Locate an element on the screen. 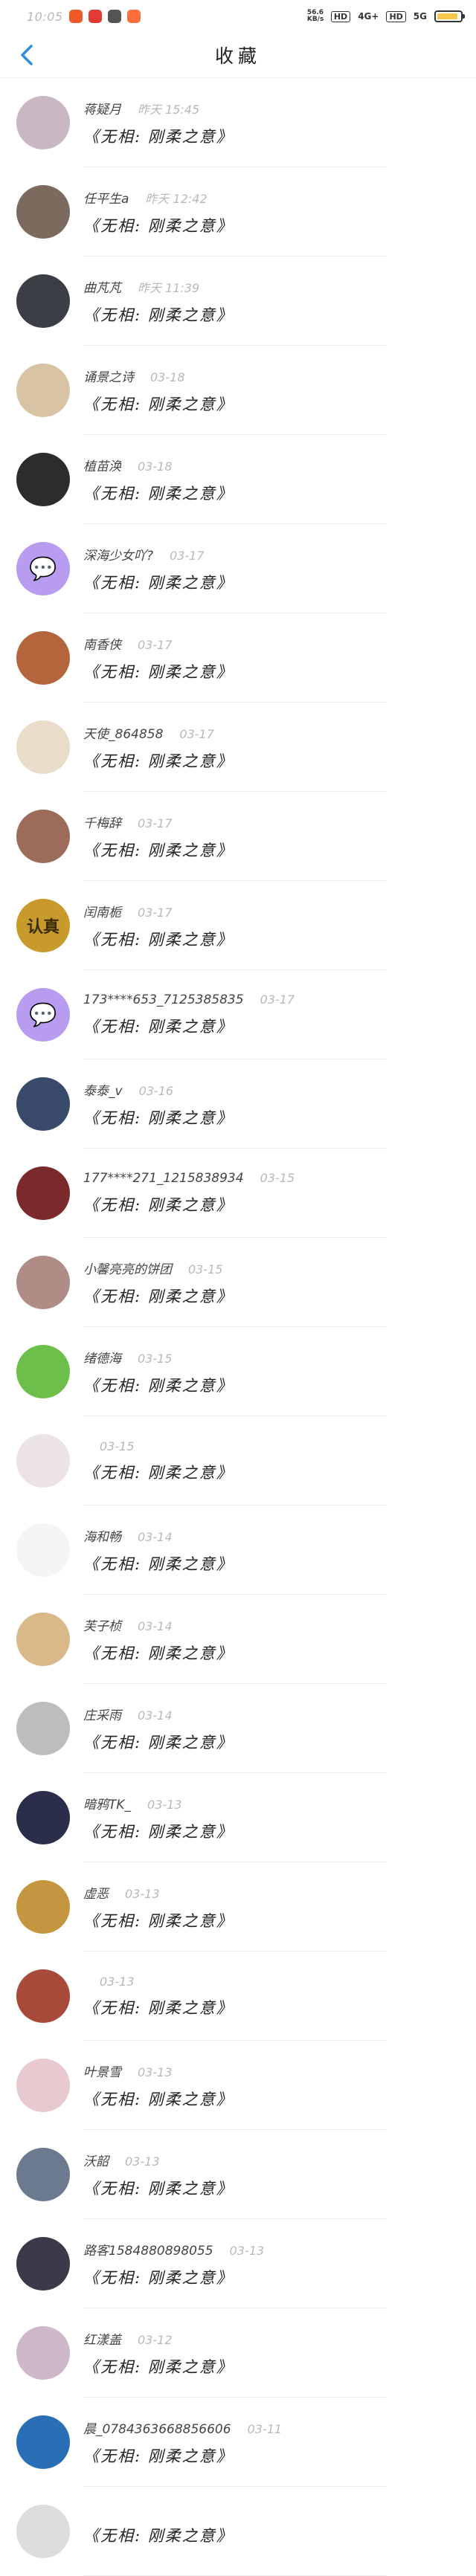  list-item: 认真 闰南栀 03-17 《无相: 刚柔之意》 is located at coordinates (238, 925).